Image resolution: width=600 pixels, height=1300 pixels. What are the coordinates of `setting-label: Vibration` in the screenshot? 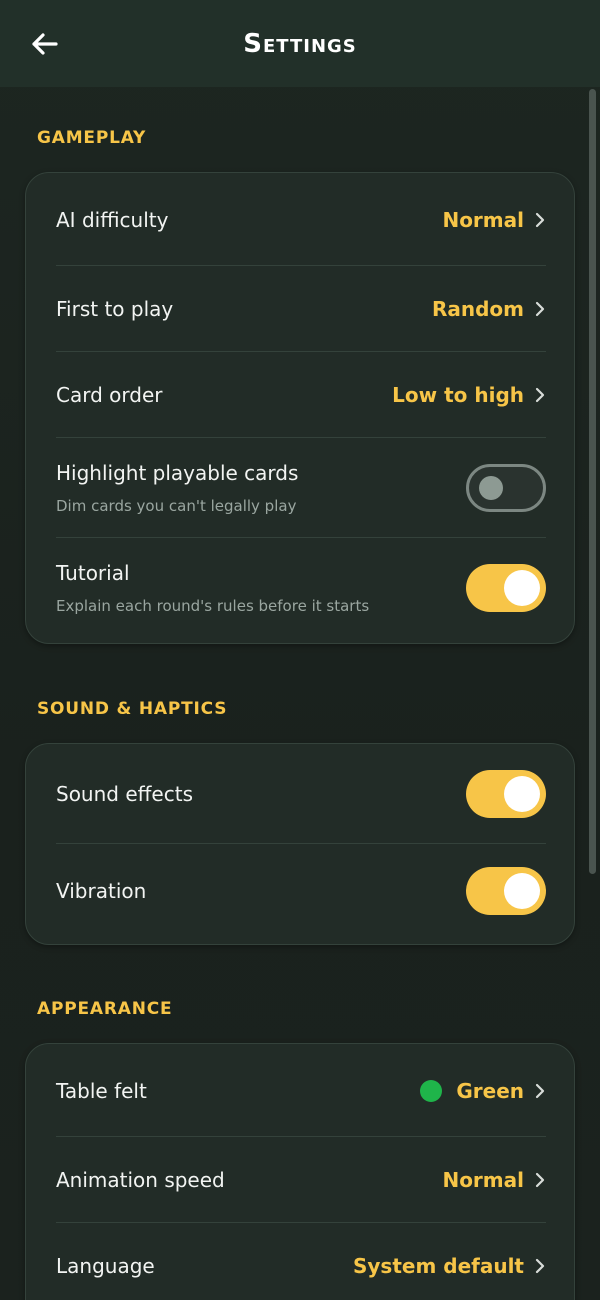 It's located at (101, 891).